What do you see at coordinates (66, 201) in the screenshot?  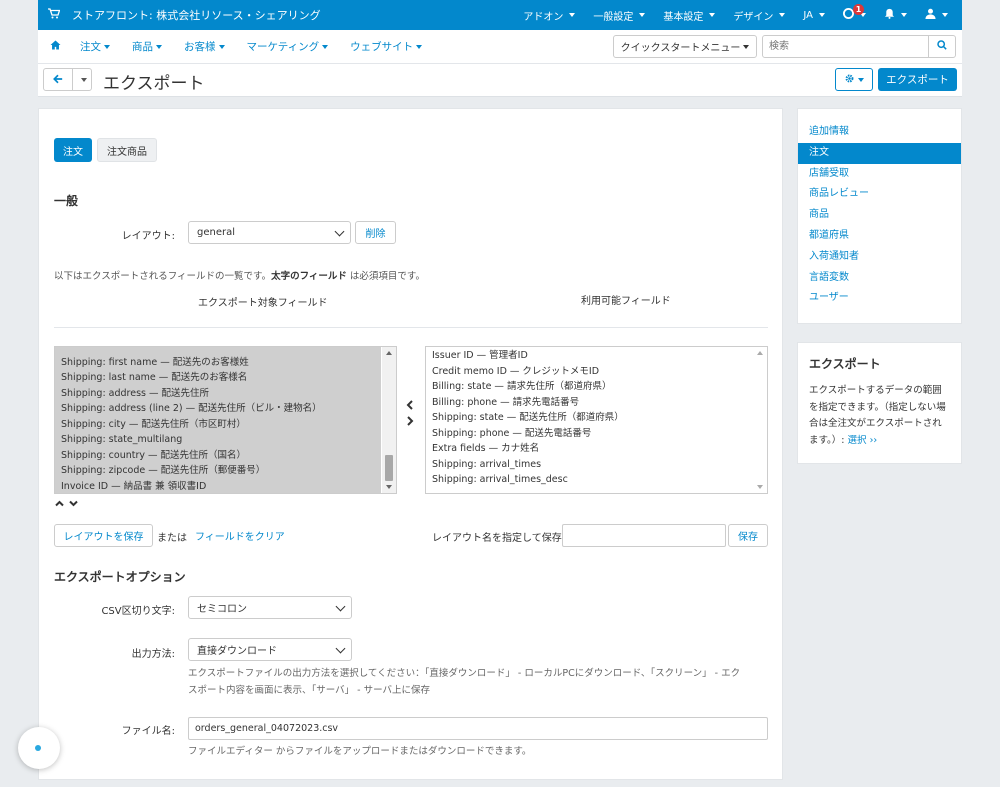 I see `general-heading: 一般` at bounding box center [66, 201].